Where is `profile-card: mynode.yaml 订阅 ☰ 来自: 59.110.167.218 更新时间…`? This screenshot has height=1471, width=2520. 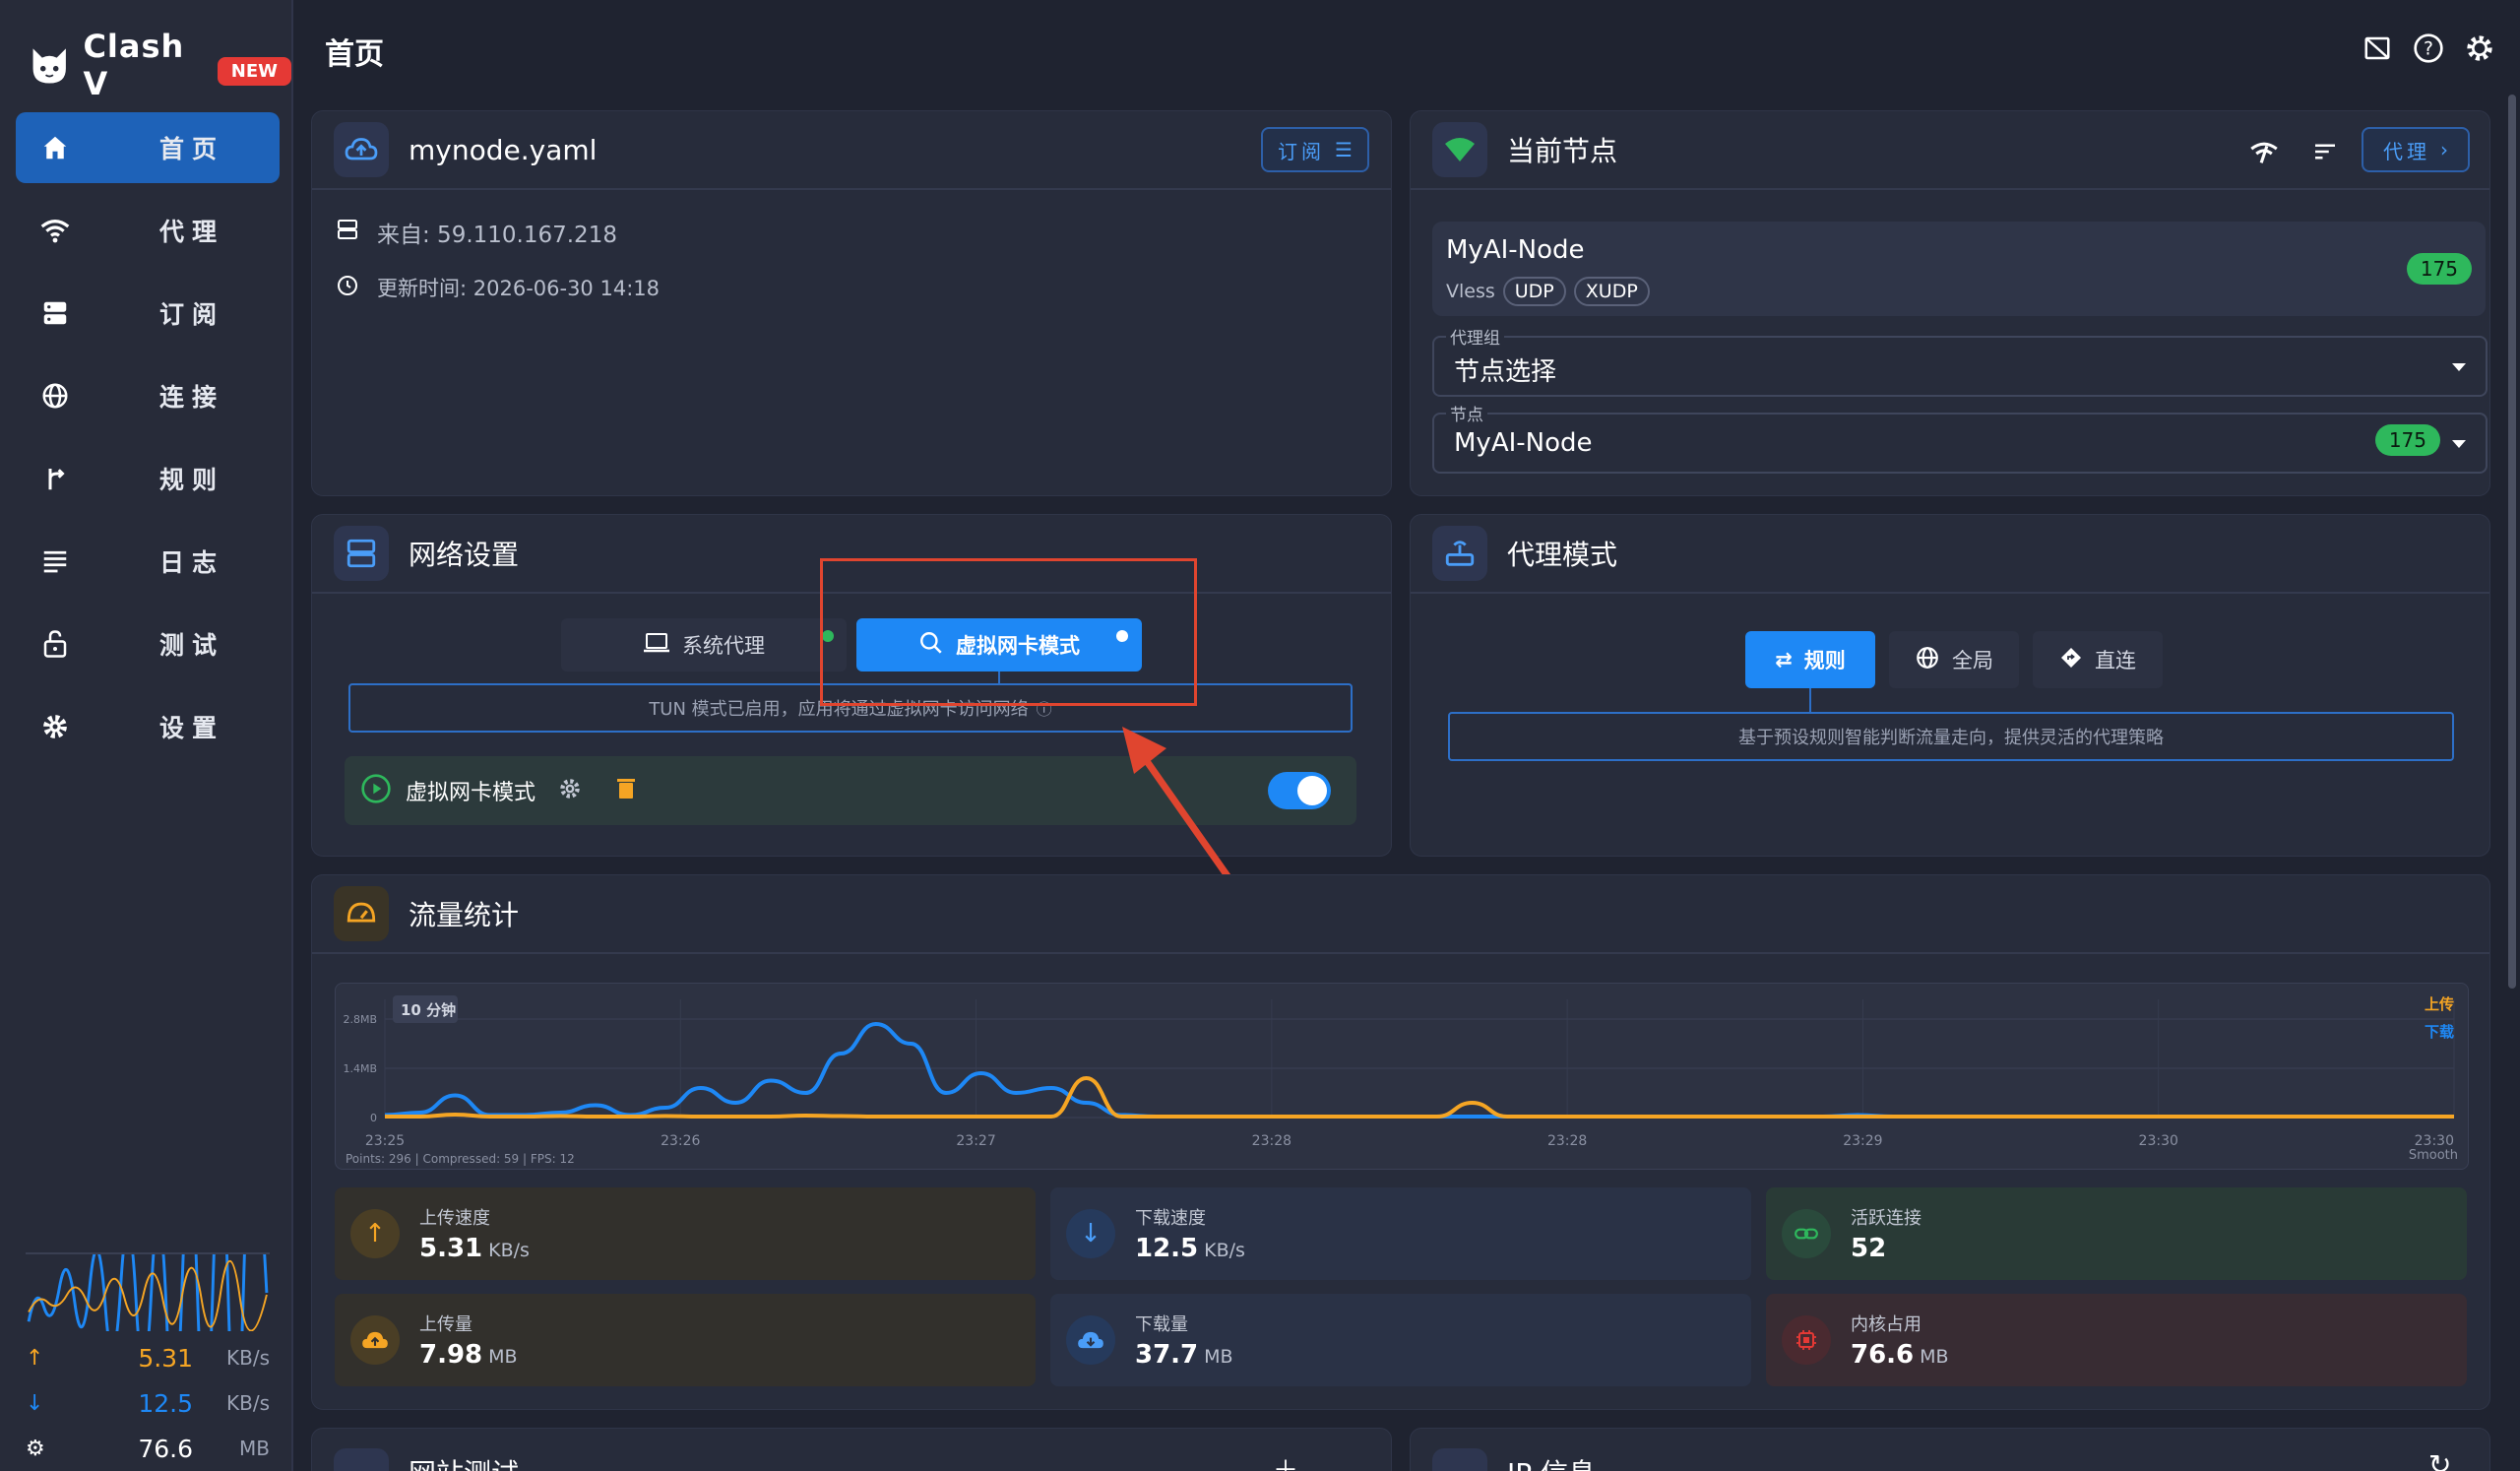
profile-card: mynode.yaml 订阅 ☰ 来自: 59.110.167.218 更新时间… is located at coordinates (851, 303).